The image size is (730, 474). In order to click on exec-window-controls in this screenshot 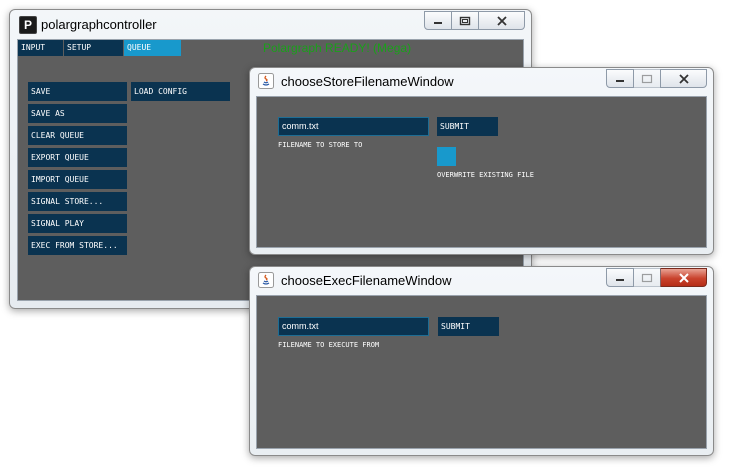, I will do `click(656, 277)`.